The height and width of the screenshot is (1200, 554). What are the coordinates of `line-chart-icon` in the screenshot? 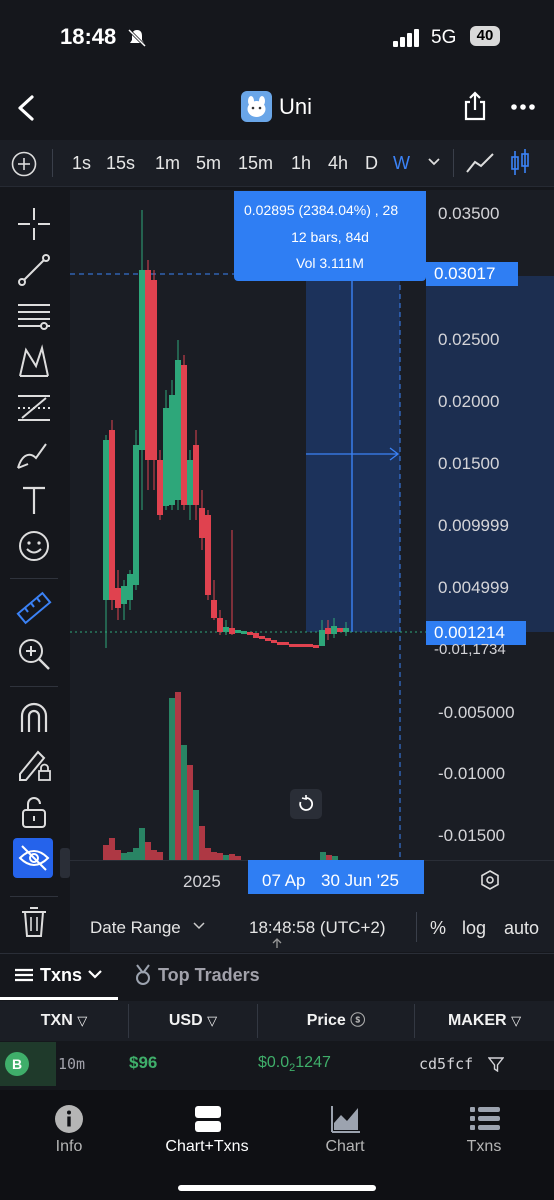 It's located at (480, 163).